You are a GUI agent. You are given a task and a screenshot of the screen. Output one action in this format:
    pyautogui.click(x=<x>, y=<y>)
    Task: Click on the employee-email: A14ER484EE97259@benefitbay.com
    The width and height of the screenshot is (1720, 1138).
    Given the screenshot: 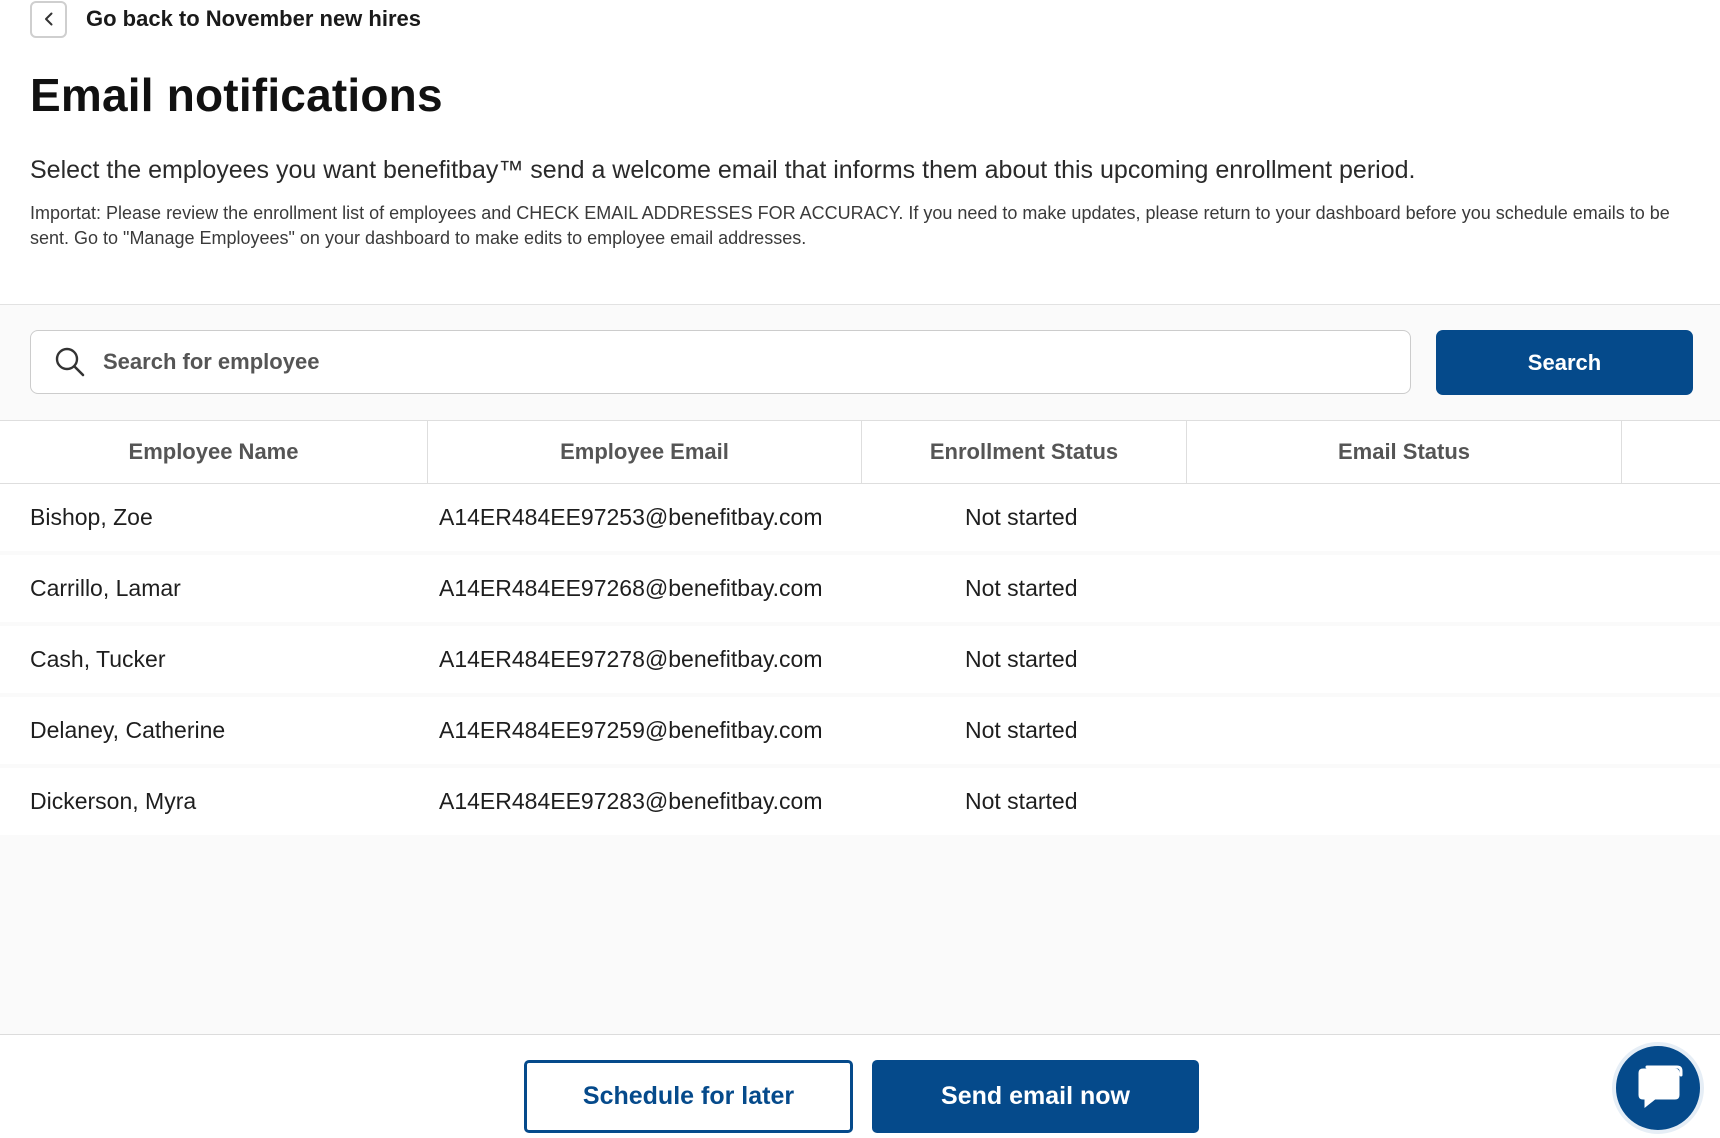 What is the action you would take?
    pyautogui.click(x=631, y=730)
    